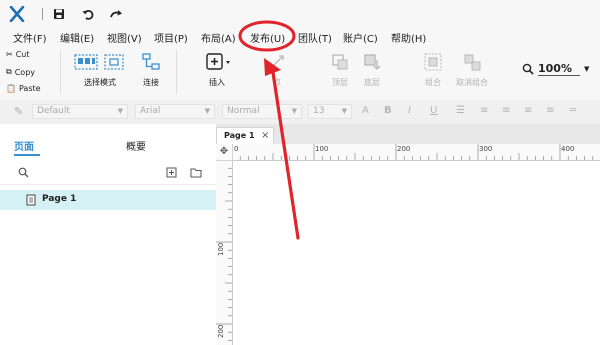 The height and width of the screenshot is (345, 600). Describe the element at coordinates (277, 70) in the screenshot. I see `point-button: 点` at that location.